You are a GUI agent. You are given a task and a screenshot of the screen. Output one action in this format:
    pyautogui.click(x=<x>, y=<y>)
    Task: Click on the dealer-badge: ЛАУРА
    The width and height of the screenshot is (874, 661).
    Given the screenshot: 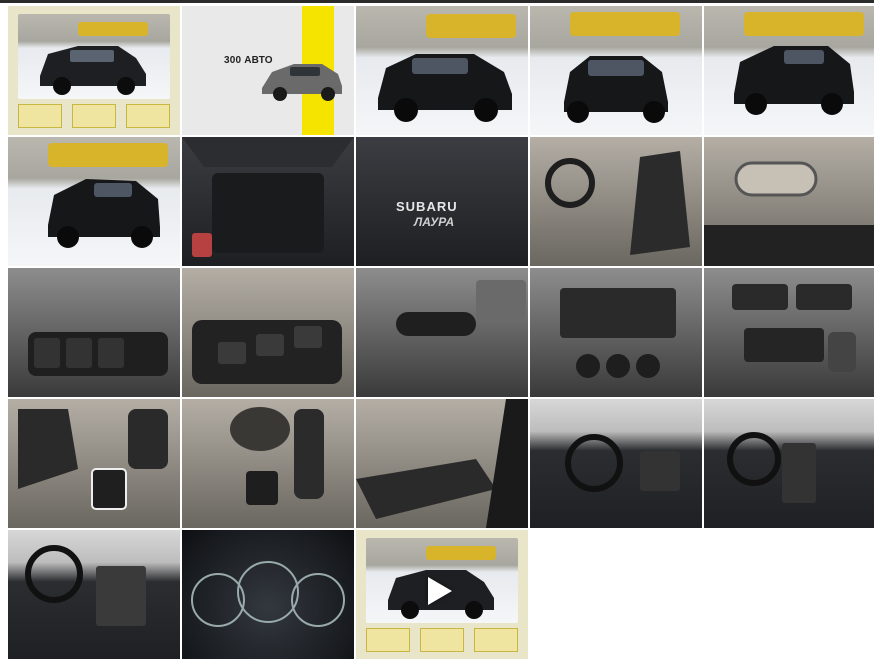 What is the action you would take?
    pyautogui.click(x=434, y=222)
    